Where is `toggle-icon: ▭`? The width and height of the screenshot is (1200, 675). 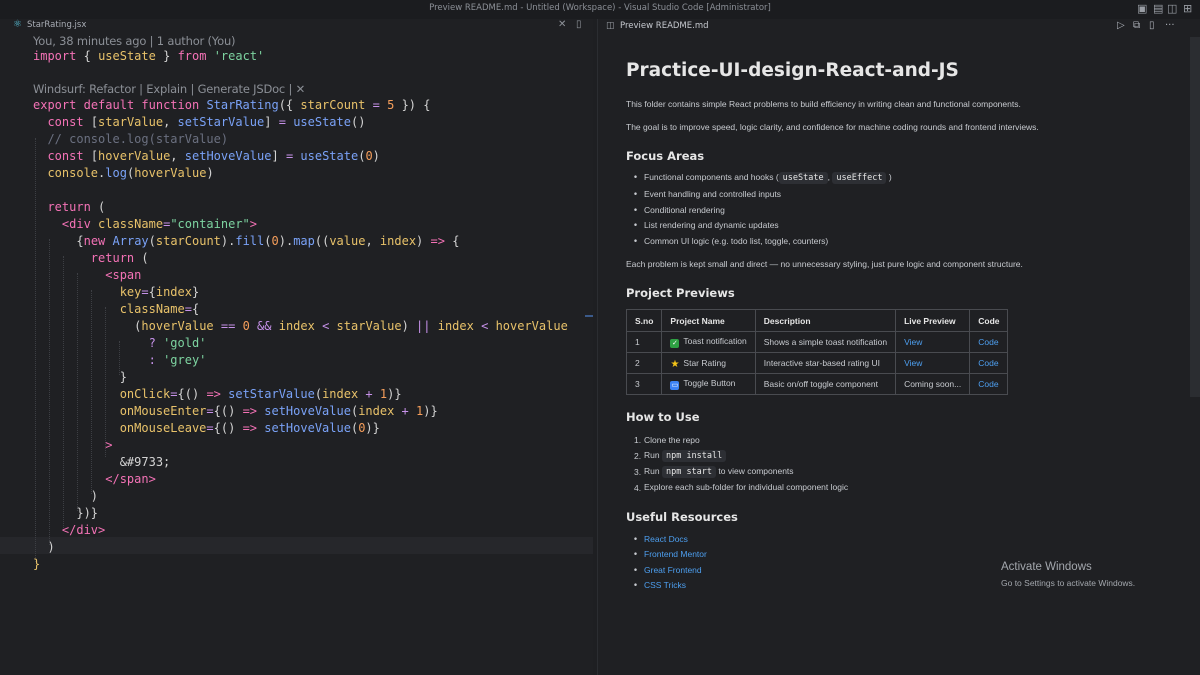 toggle-icon: ▭ is located at coordinates (675, 385).